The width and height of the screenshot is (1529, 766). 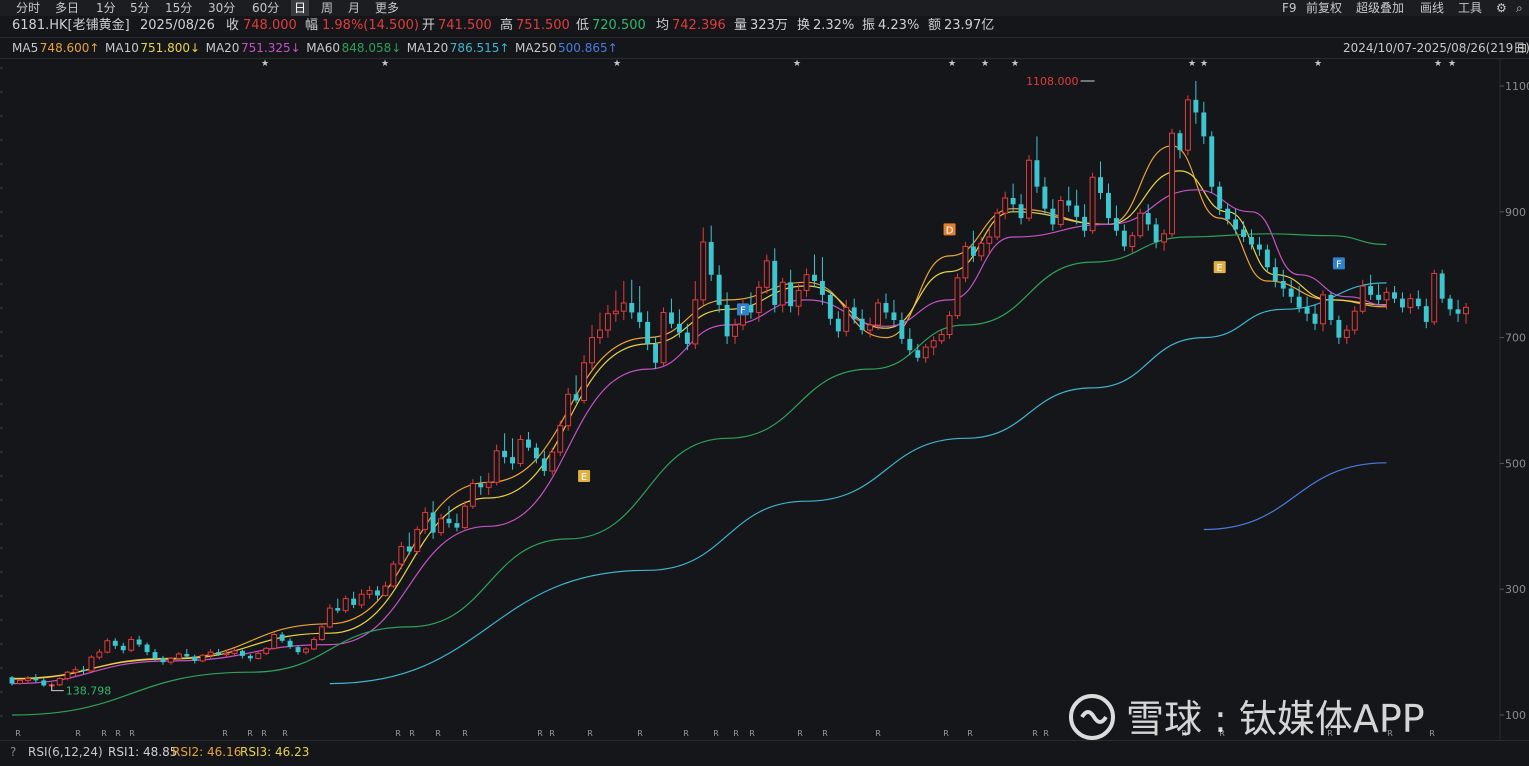 I want to click on toolbar-right-item-2: 超级叠加, so click(x=1380, y=8).